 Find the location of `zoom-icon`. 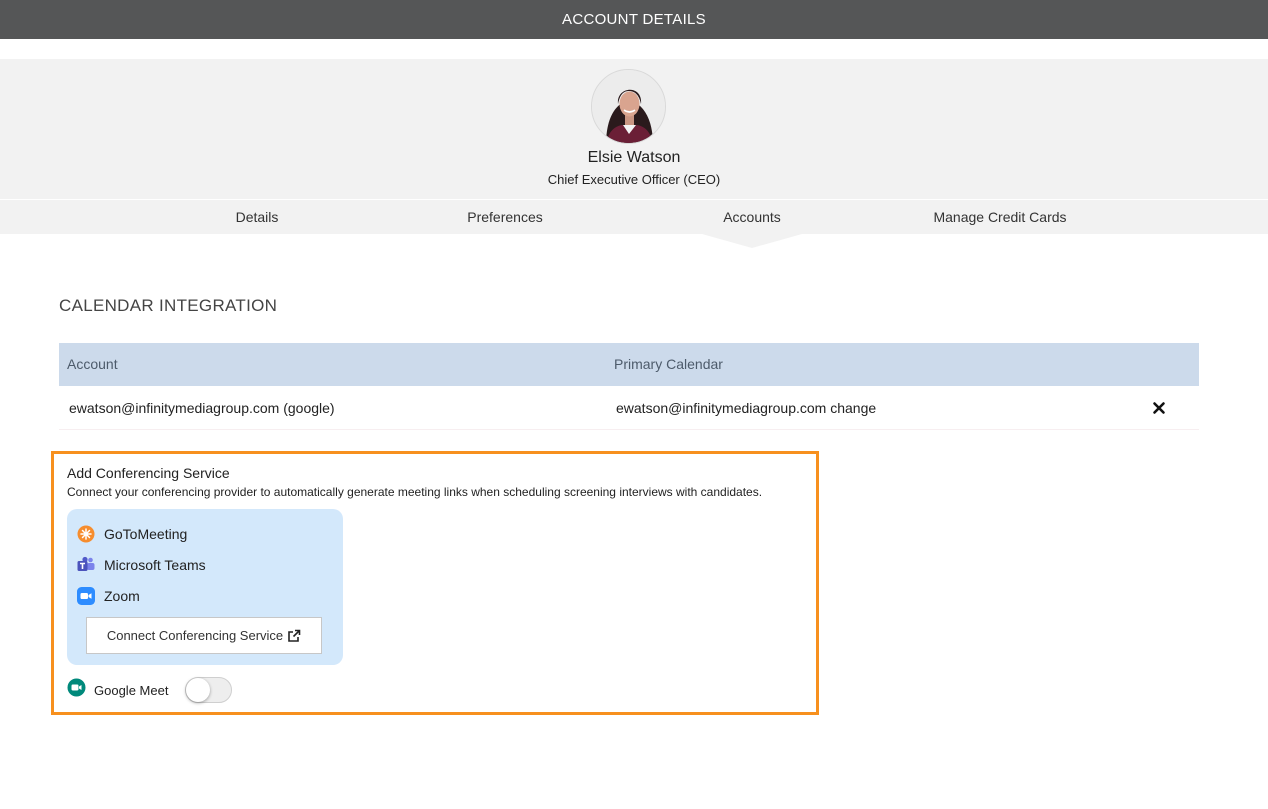

zoom-icon is located at coordinates (86, 596).